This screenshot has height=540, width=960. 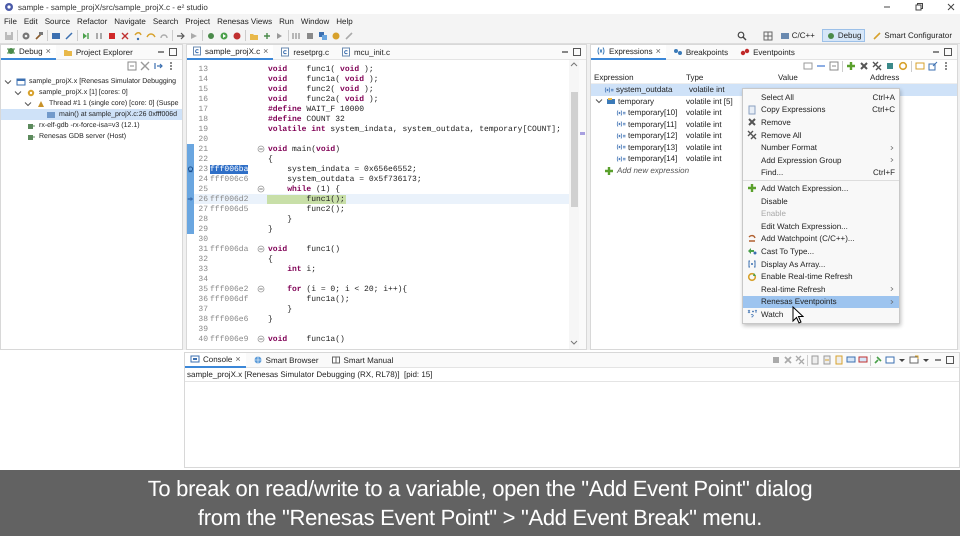 What do you see at coordinates (640, 77) in the screenshot?
I see `column-header: Expression` at bounding box center [640, 77].